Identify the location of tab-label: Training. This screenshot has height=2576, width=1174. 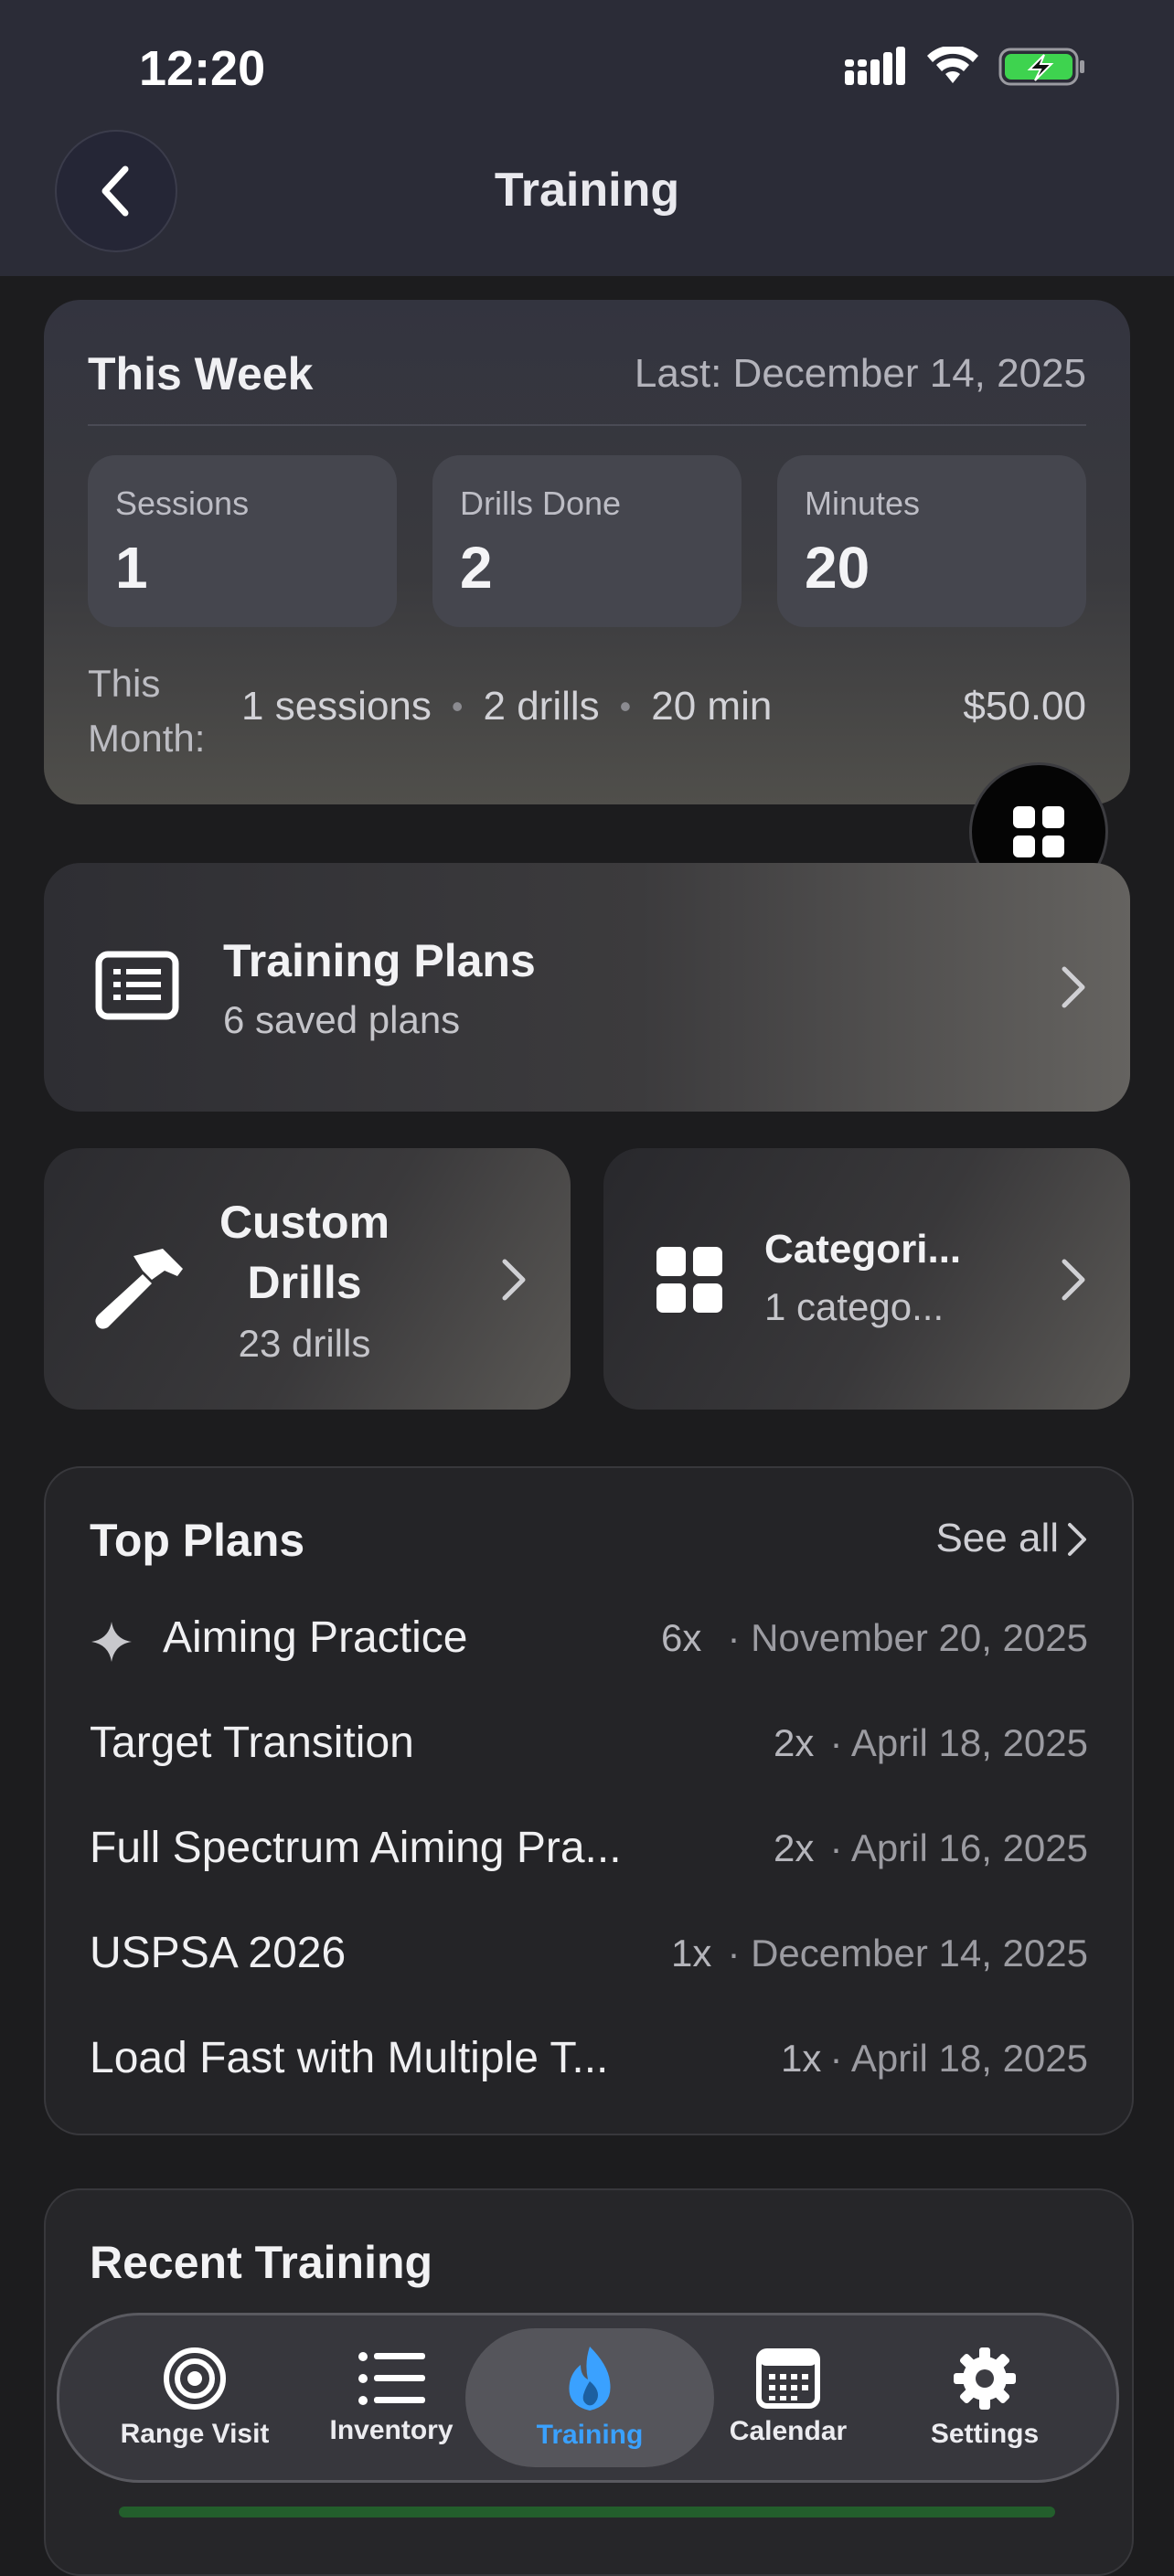
(590, 2435).